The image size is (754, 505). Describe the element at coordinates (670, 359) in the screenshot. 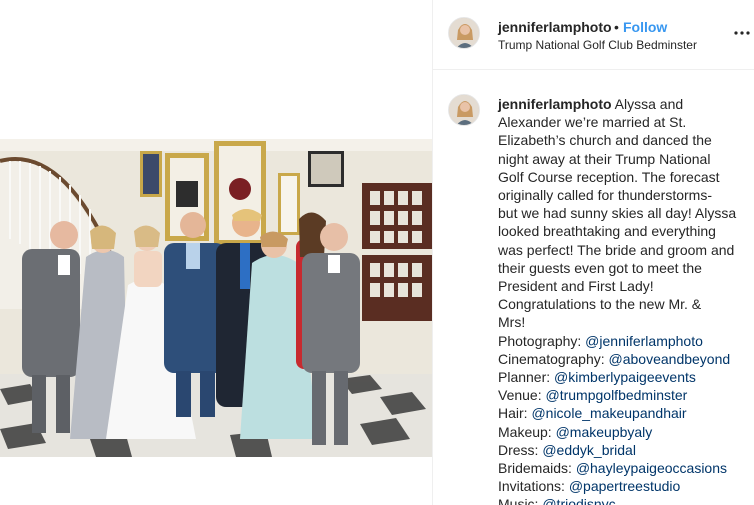

I see `credit-handle-link: @aboveandbeyond` at that location.